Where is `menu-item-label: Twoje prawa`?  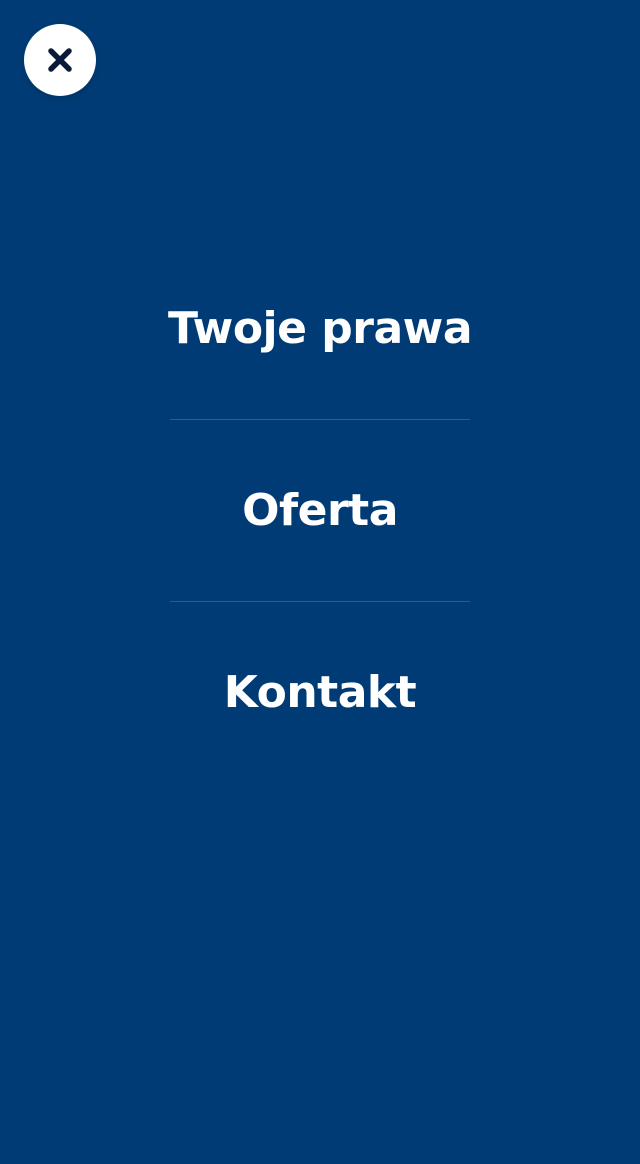
menu-item-label: Twoje prawa is located at coordinates (320, 328).